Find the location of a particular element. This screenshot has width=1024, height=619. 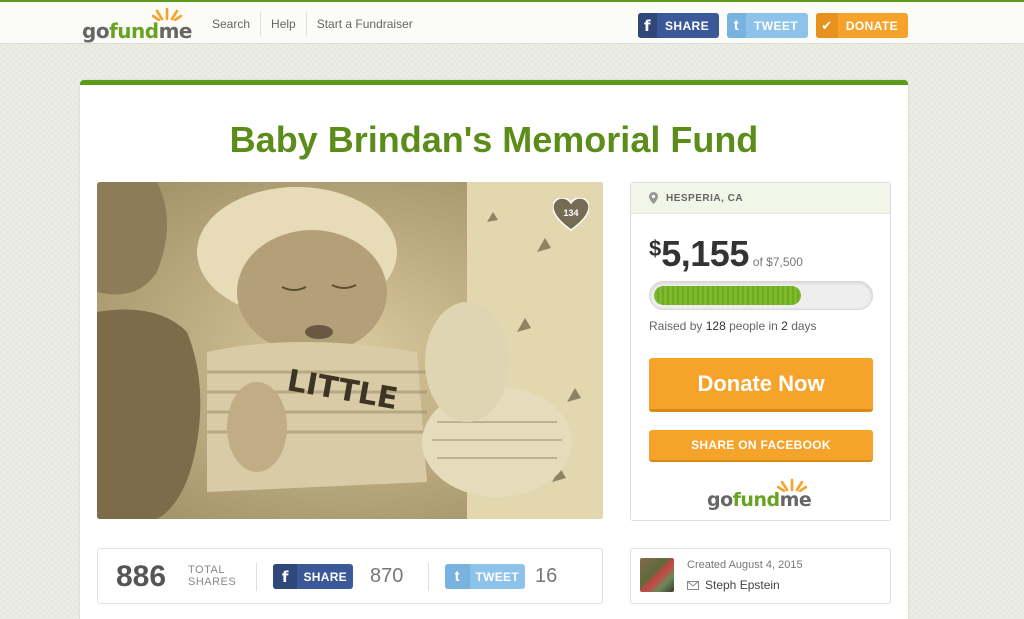

raised-by-text: Raised by 128 people in 2 days is located at coordinates (733, 326).